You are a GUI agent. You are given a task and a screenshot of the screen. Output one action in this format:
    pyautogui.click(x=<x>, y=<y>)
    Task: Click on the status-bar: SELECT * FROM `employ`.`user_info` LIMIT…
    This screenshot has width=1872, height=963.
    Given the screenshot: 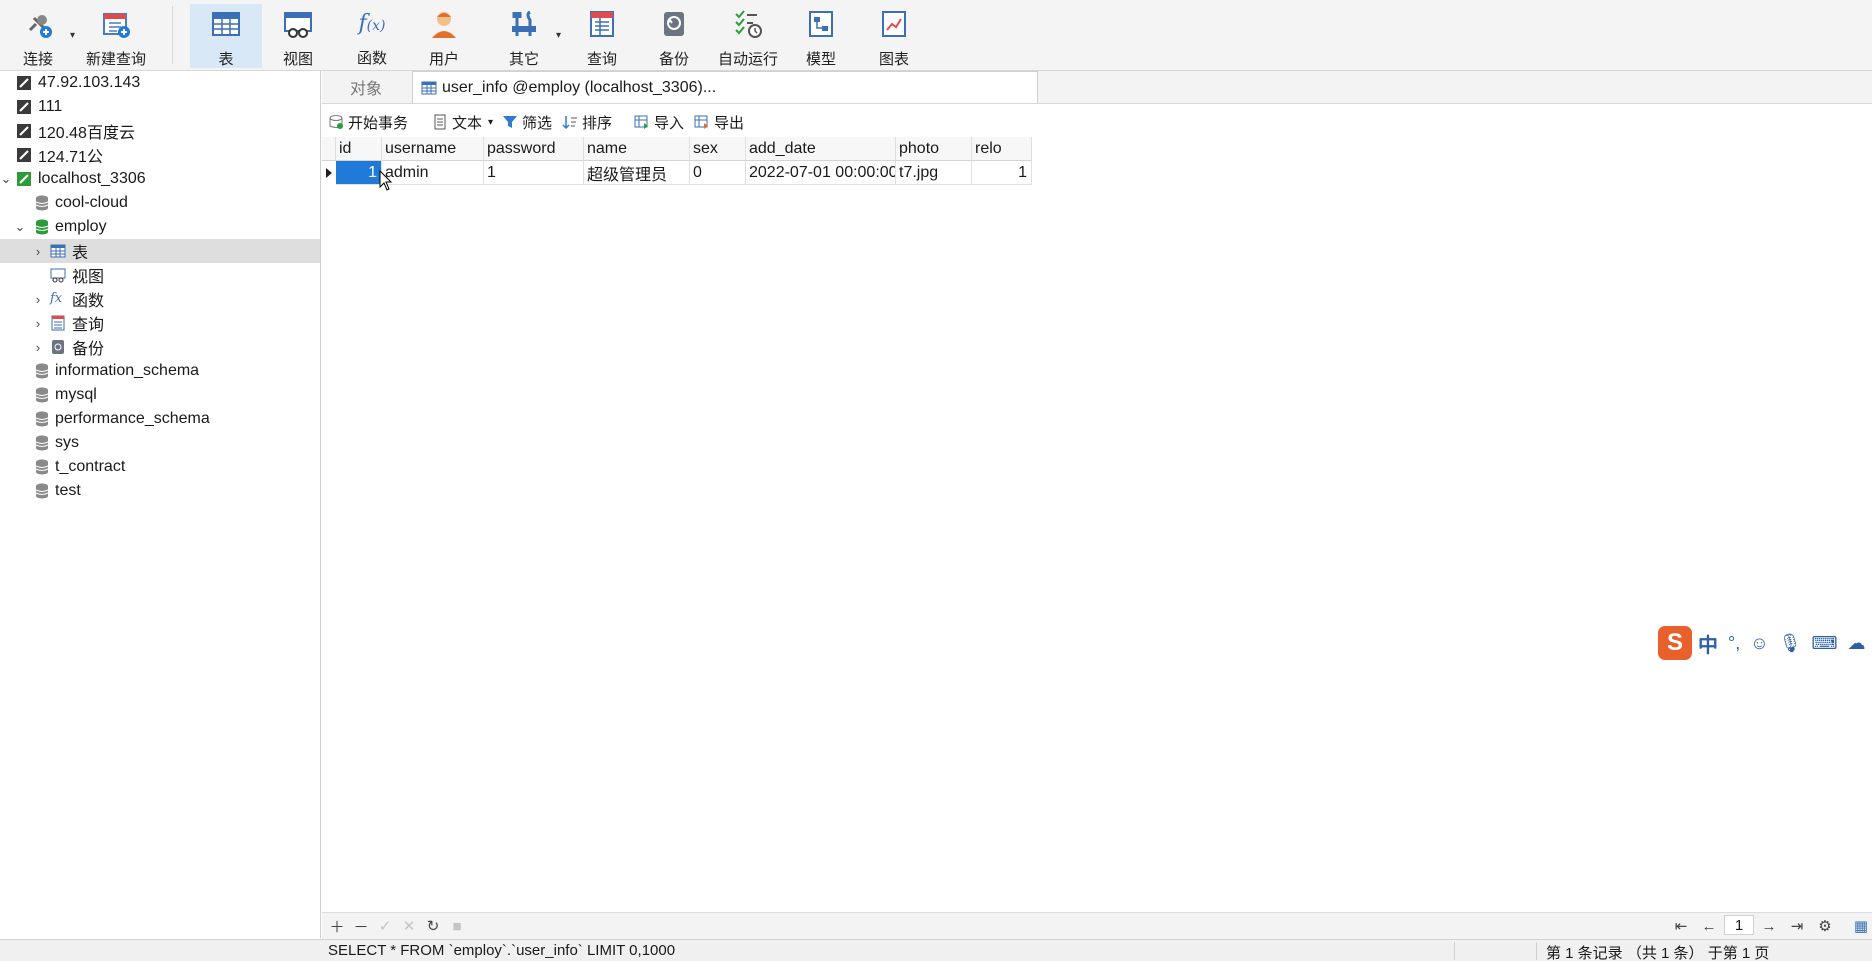 What is the action you would take?
    pyautogui.click(x=936, y=950)
    